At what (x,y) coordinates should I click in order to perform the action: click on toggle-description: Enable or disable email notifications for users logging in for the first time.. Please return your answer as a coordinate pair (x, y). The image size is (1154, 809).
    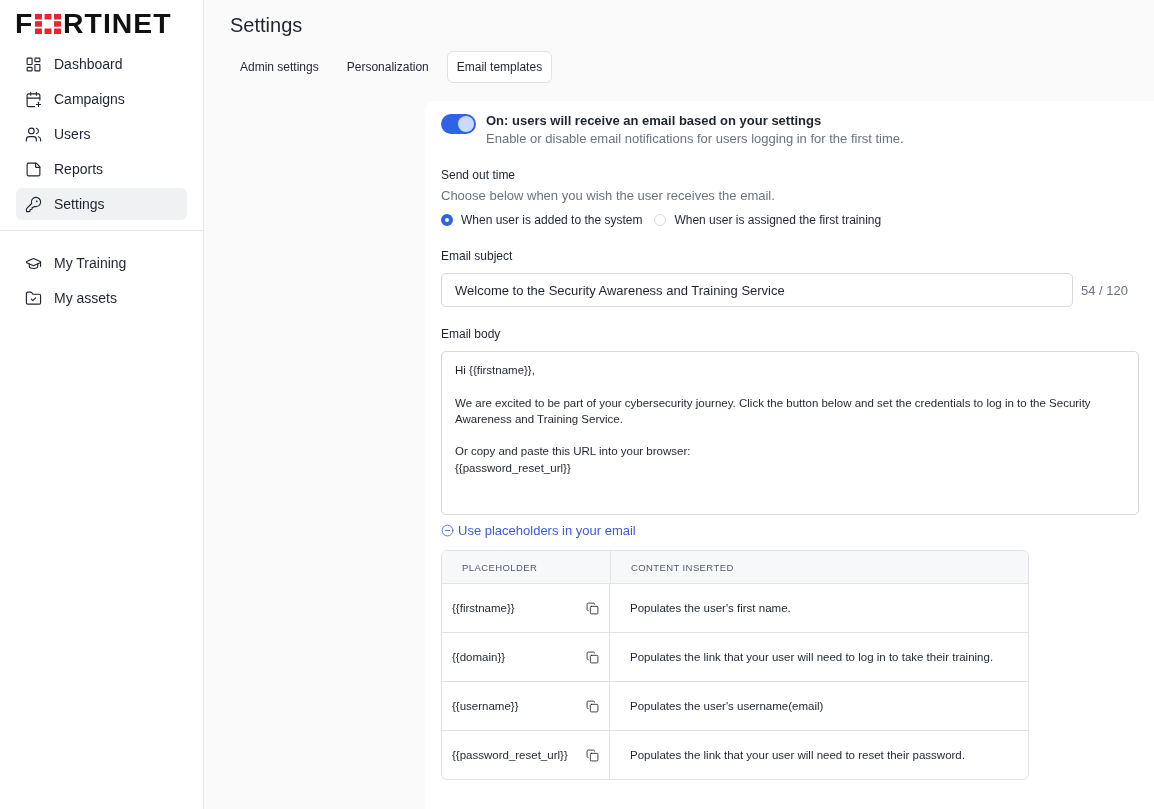
    Looking at the image, I should click on (695, 138).